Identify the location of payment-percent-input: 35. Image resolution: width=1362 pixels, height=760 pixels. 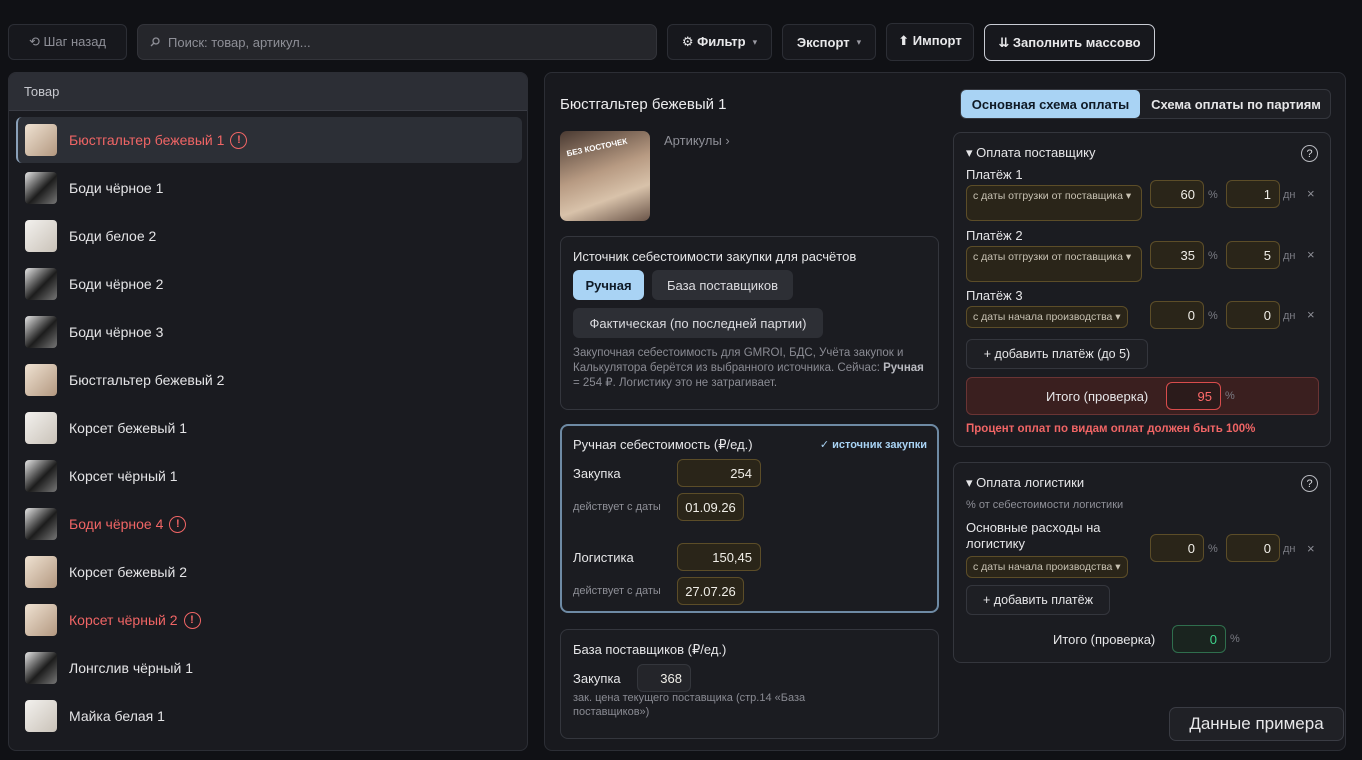
(1177, 255).